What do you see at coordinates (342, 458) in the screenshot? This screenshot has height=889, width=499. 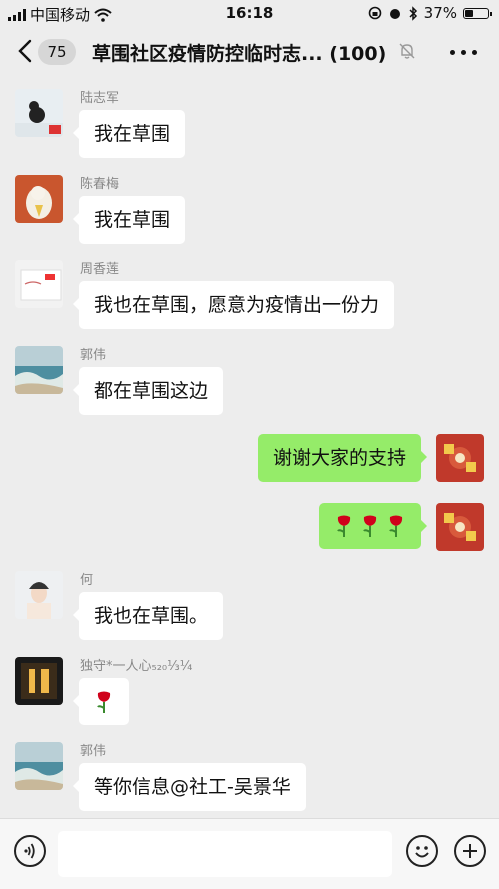 I see `message-bubble: 谢谢大家的支持` at bounding box center [342, 458].